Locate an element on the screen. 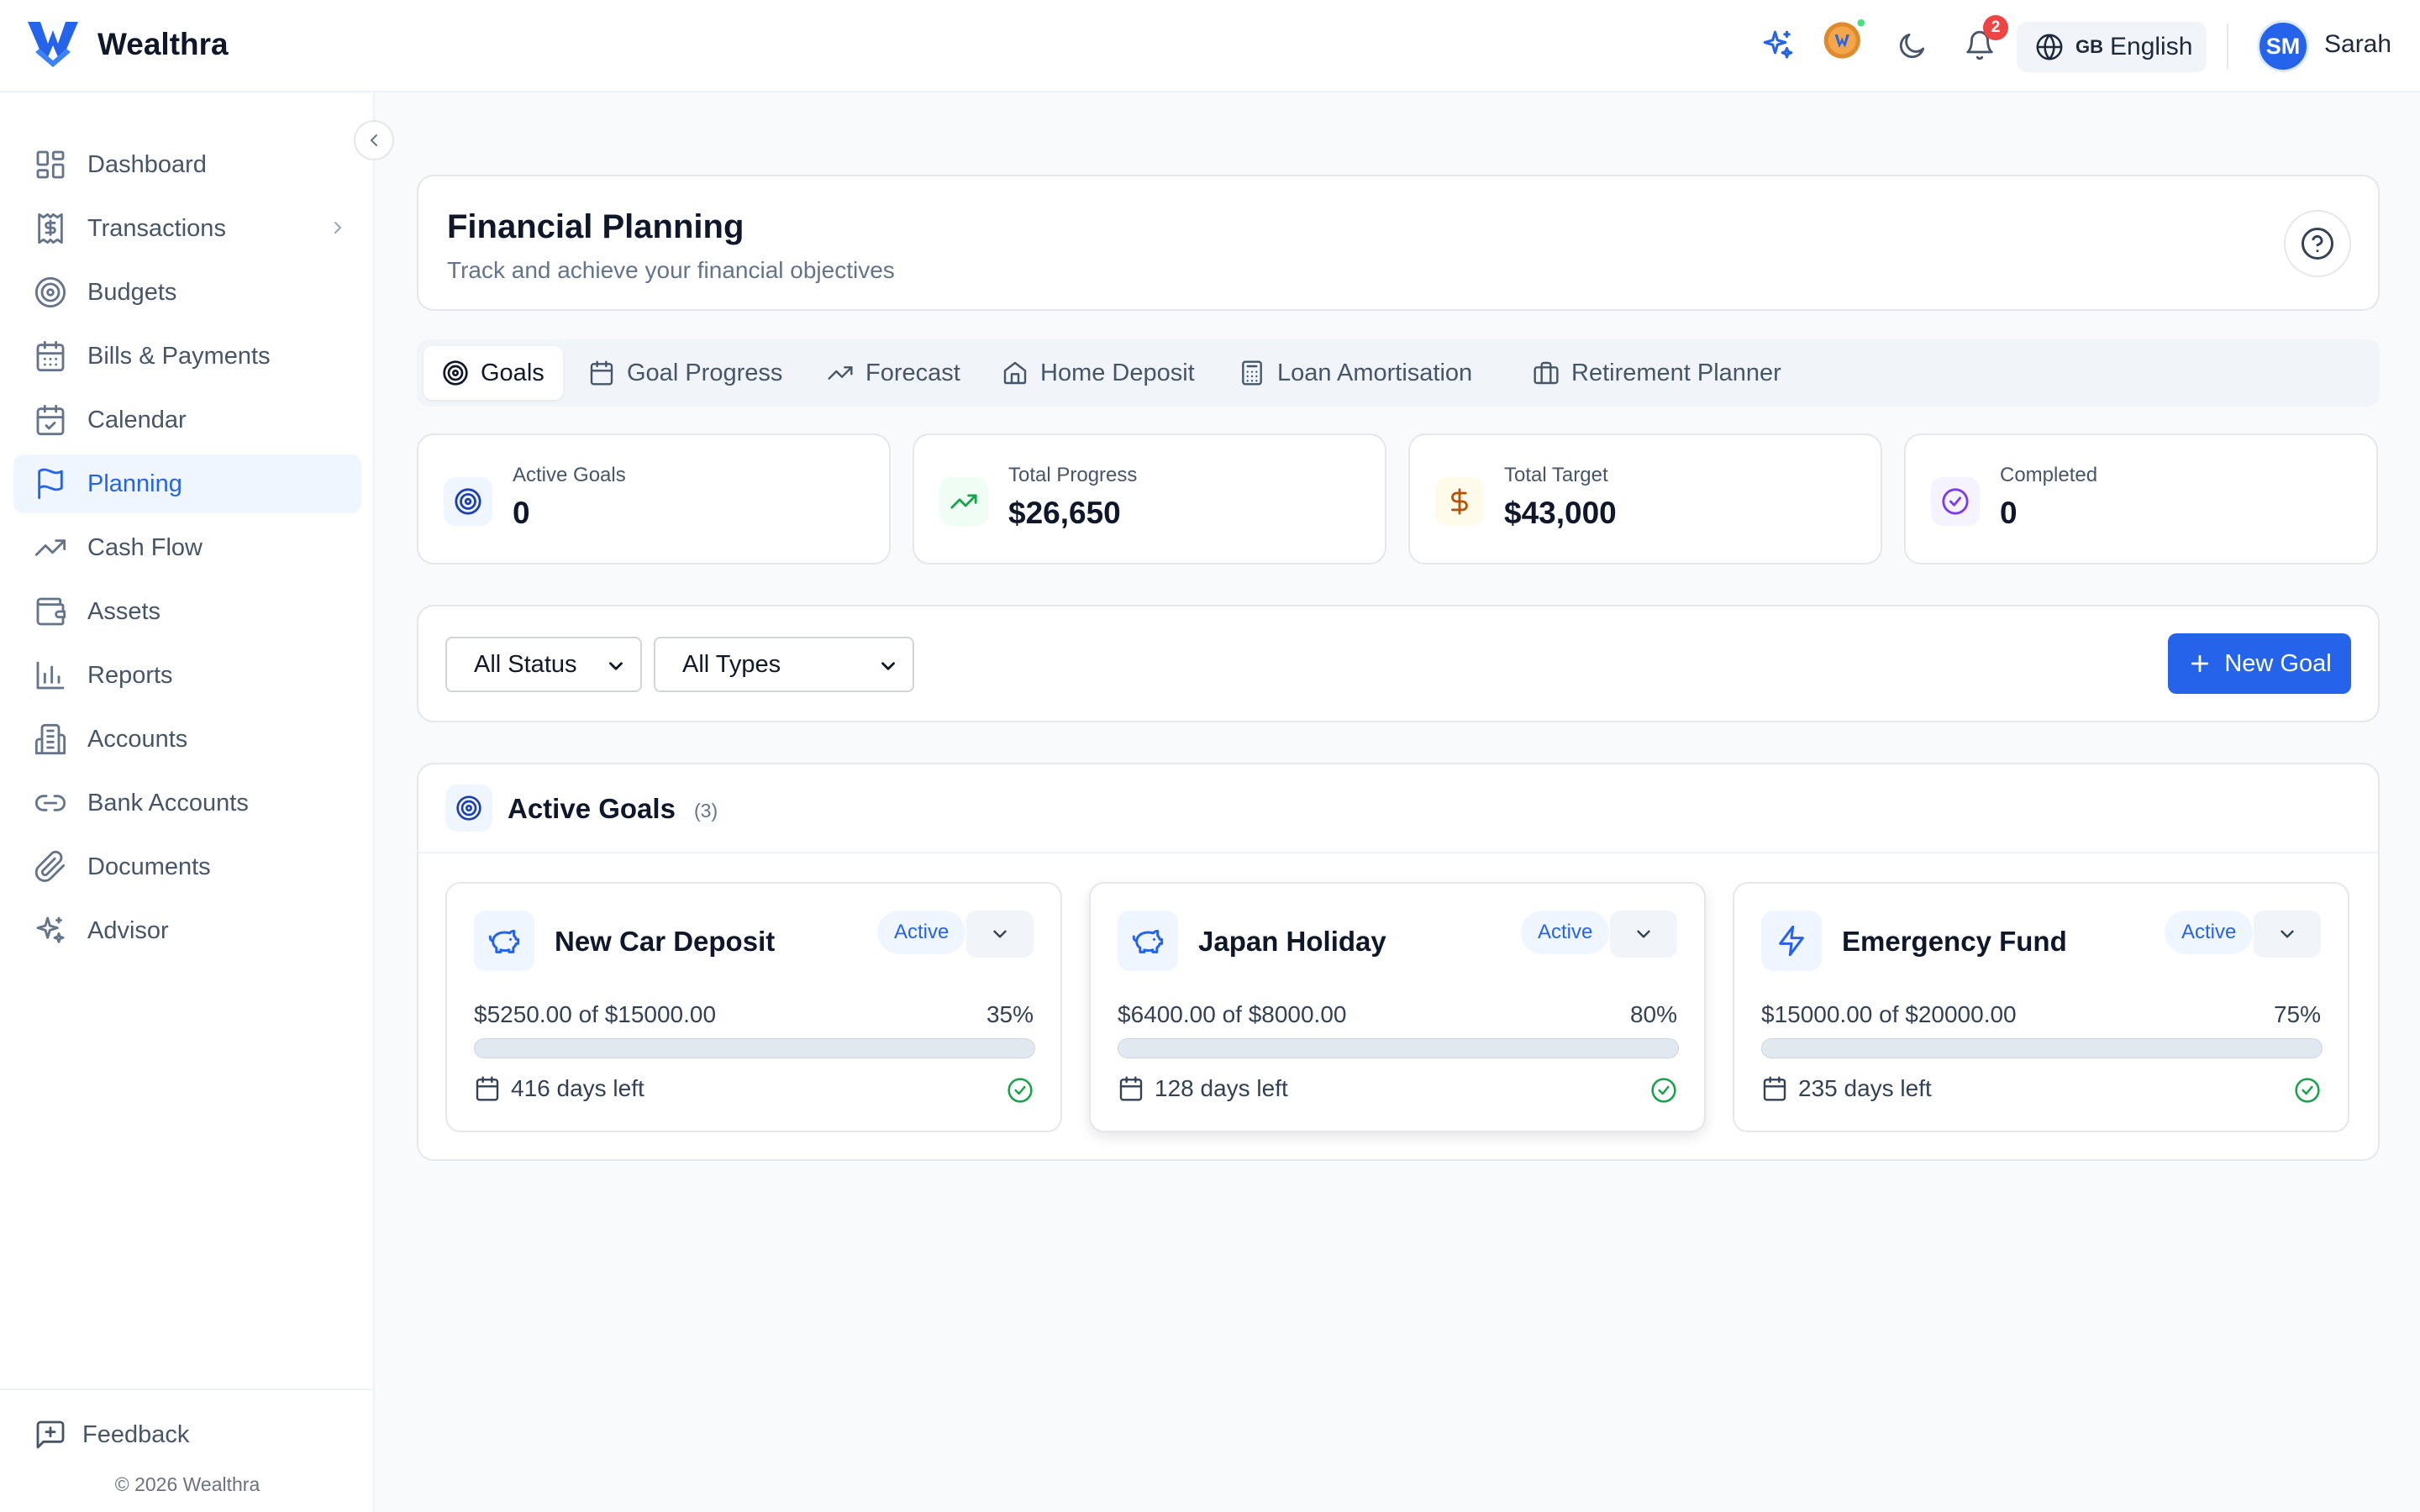  wealthra-logo-icon is located at coordinates (53, 44).